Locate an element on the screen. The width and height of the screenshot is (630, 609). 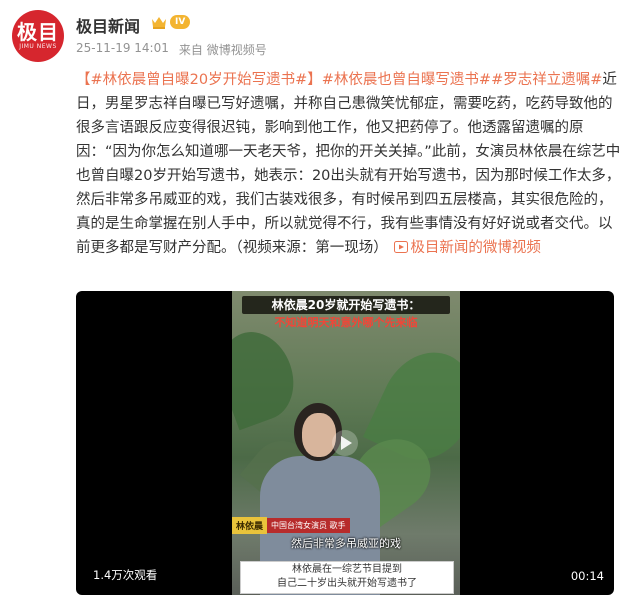
name-card: 林依晨 中国台湾女演员 歌手 is located at coordinates (291, 525).